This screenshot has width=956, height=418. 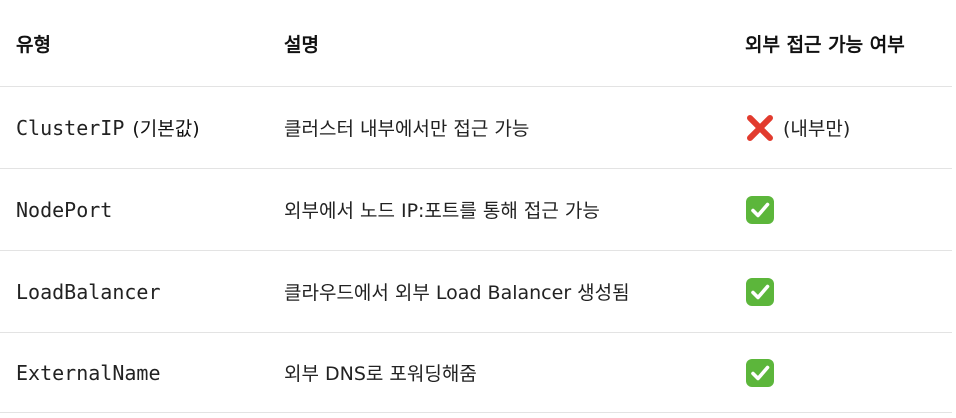 I want to click on type-cell: LoadBalancer, so click(x=88, y=291).